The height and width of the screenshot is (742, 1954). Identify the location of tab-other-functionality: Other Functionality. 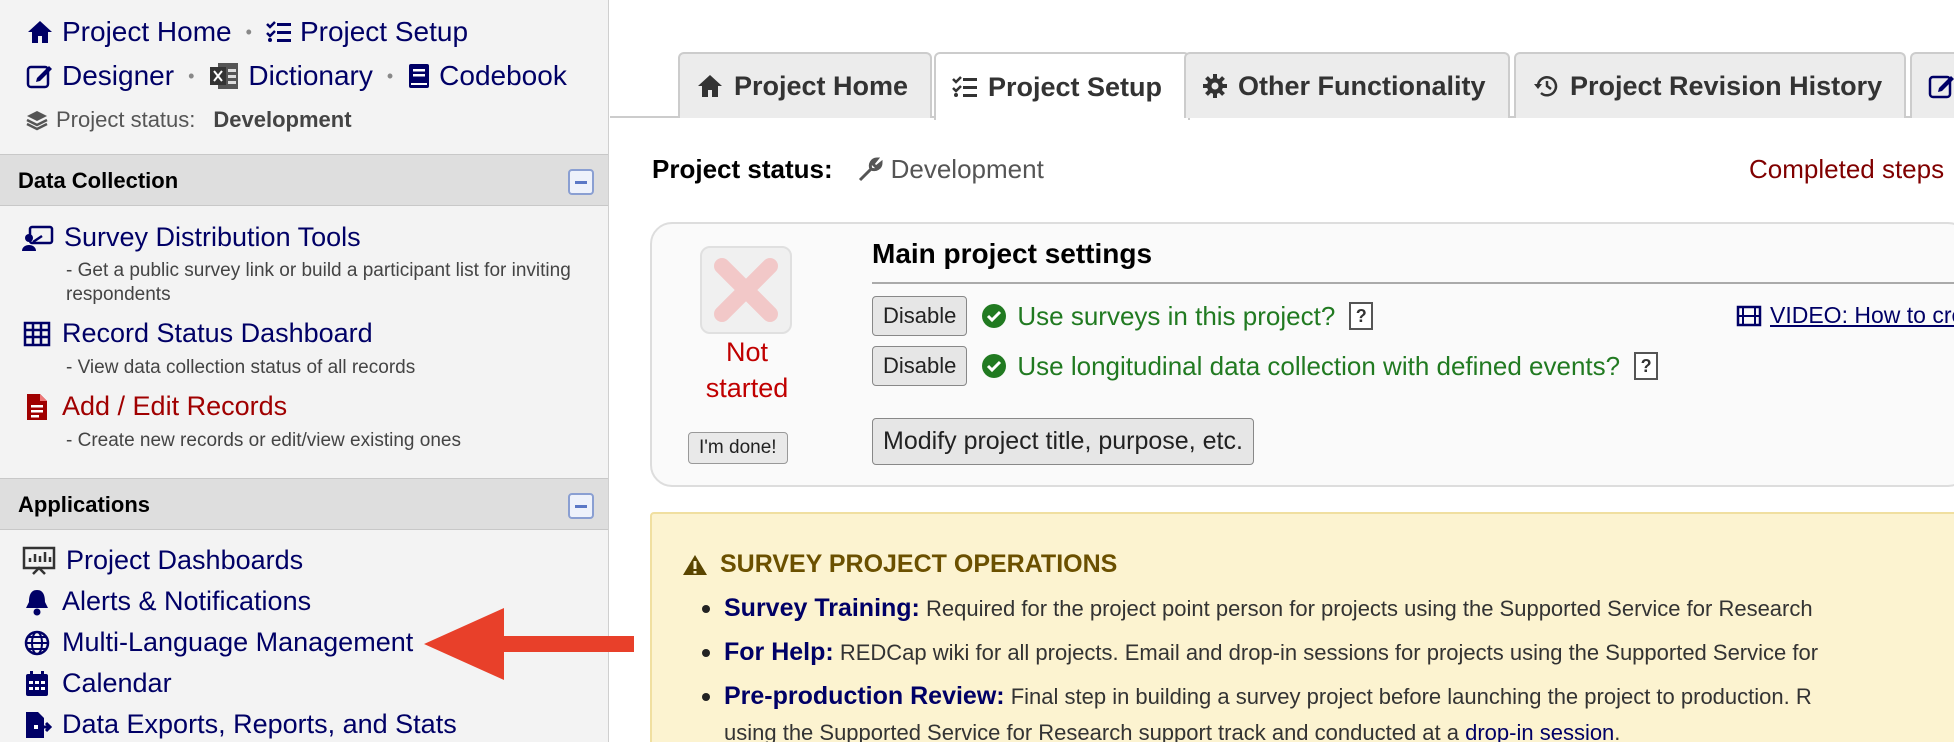
(1347, 85).